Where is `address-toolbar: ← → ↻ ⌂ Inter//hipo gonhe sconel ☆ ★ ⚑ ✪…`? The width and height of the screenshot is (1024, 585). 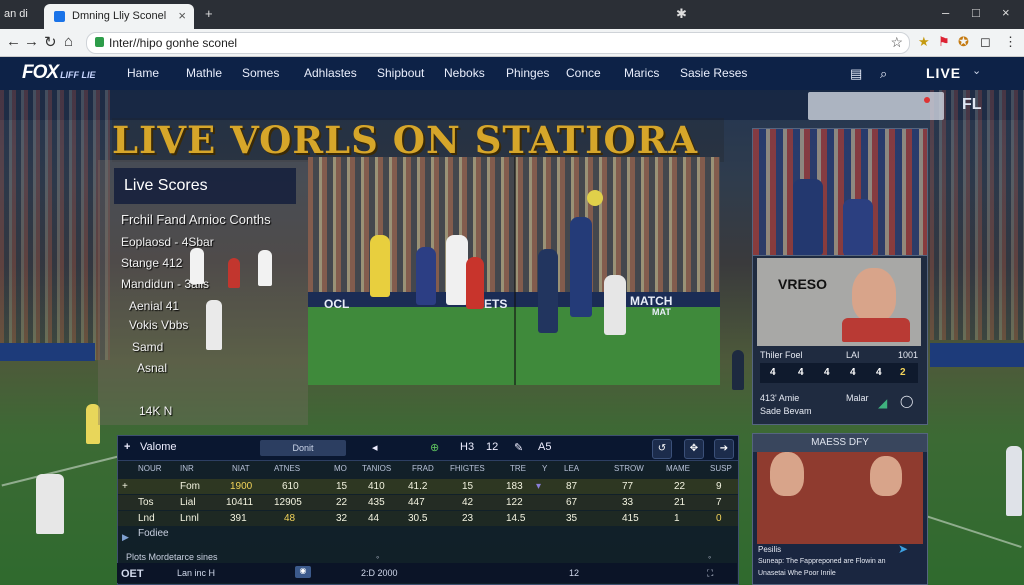 address-toolbar: ← → ↻ ⌂ Inter//hipo gonhe sconel ☆ ★ ⚑ ✪… is located at coordinates (512, 43).